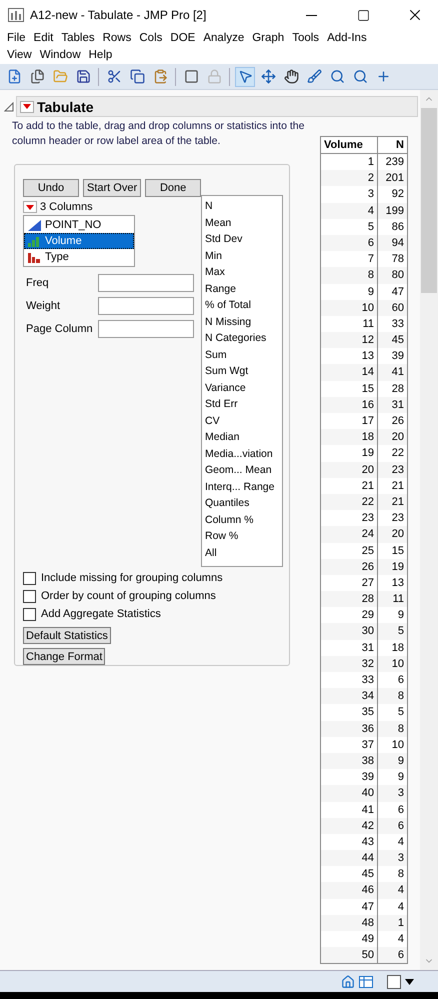  I want to click on new-file-icon, so click(14, 76).